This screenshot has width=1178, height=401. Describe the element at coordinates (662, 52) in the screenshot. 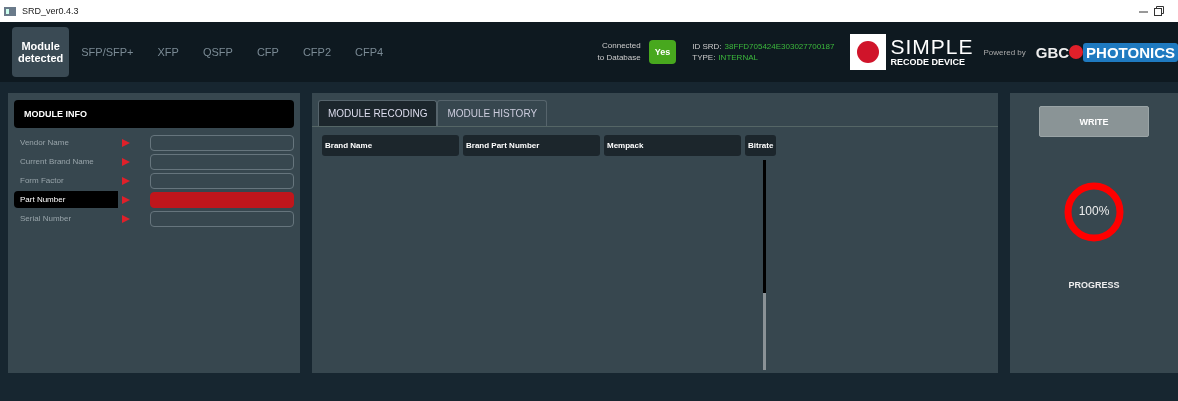

I see `database-status: Yes` at that location.